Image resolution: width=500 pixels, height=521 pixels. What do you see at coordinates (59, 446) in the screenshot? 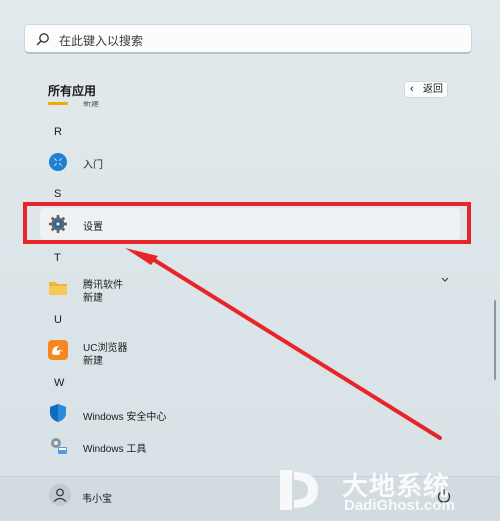
I see `tools-icon` at bounding box center [59, 446].